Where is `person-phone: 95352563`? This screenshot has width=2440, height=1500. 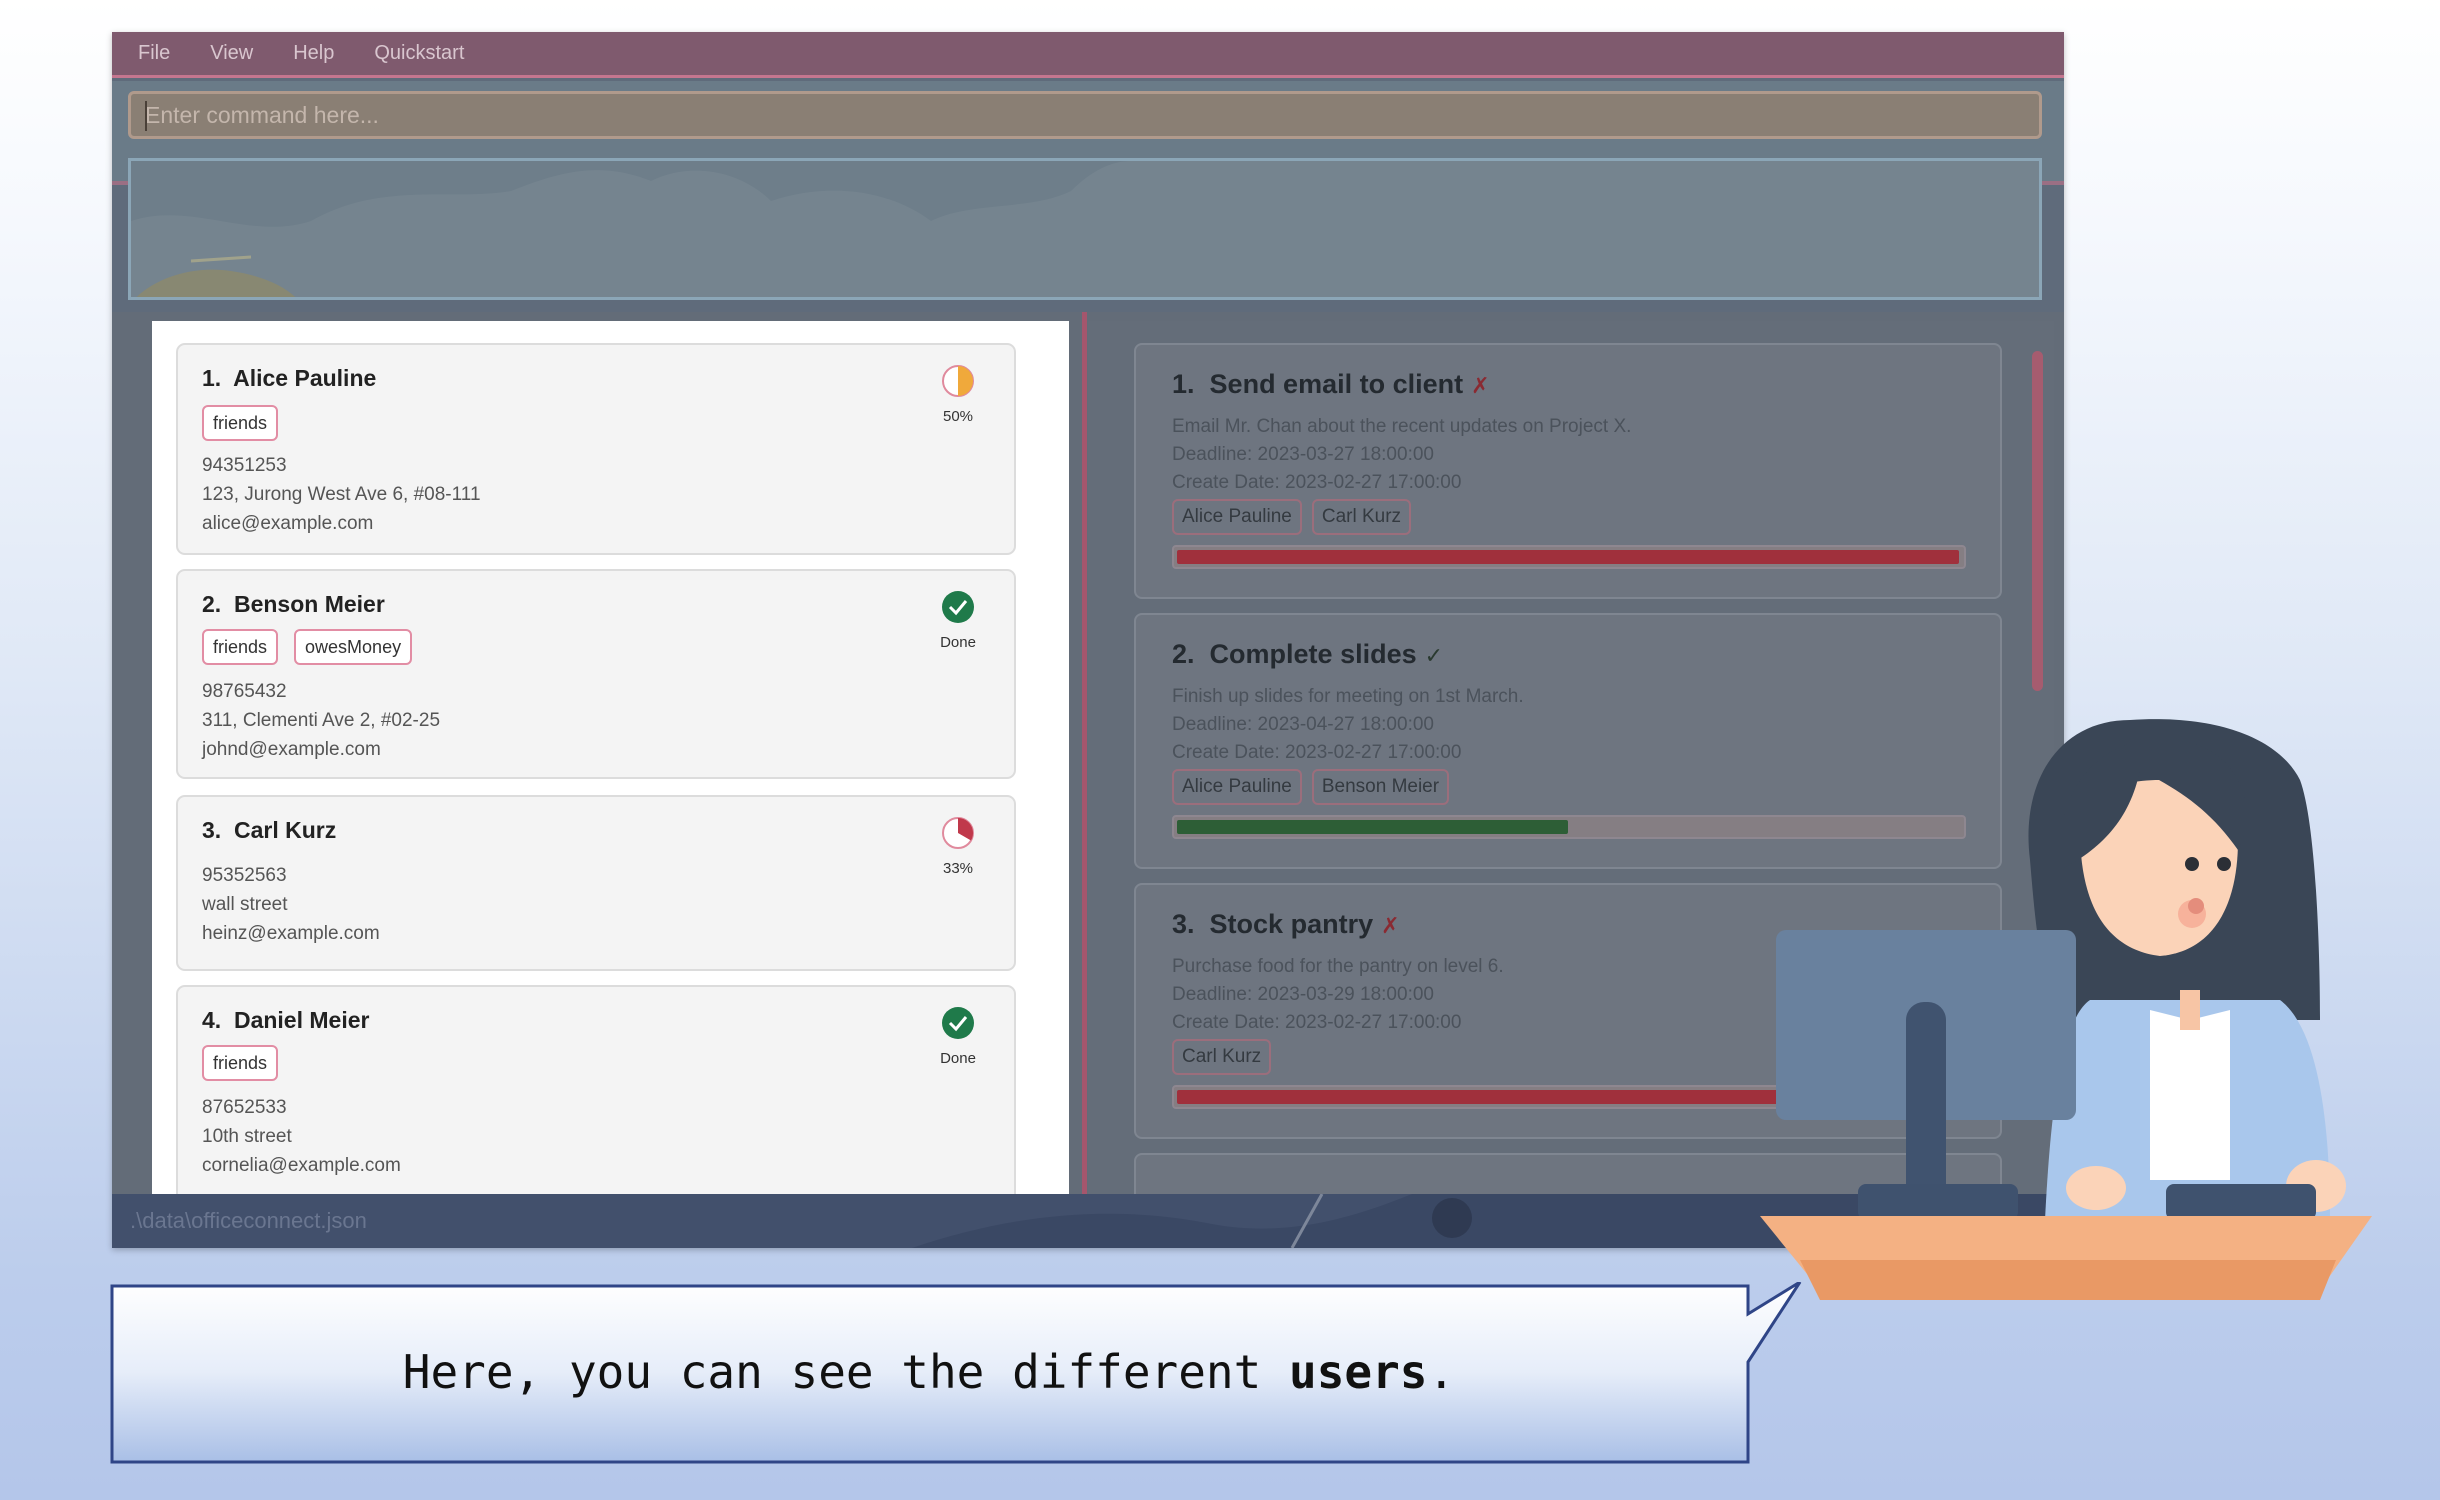
person-phone: 95352563 is located at coordinates (244, 875).